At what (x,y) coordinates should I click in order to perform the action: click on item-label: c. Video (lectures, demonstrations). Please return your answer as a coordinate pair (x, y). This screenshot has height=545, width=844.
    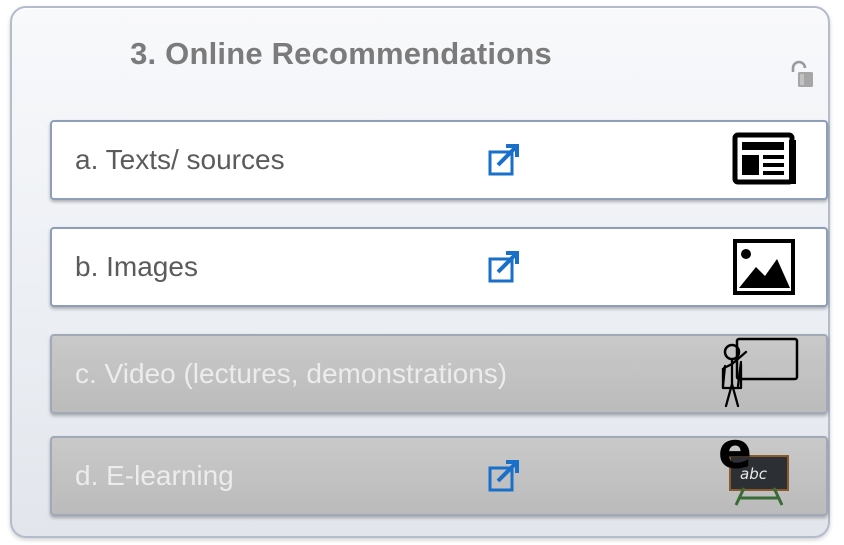
    Looking at the image, I should click on (291, 373).